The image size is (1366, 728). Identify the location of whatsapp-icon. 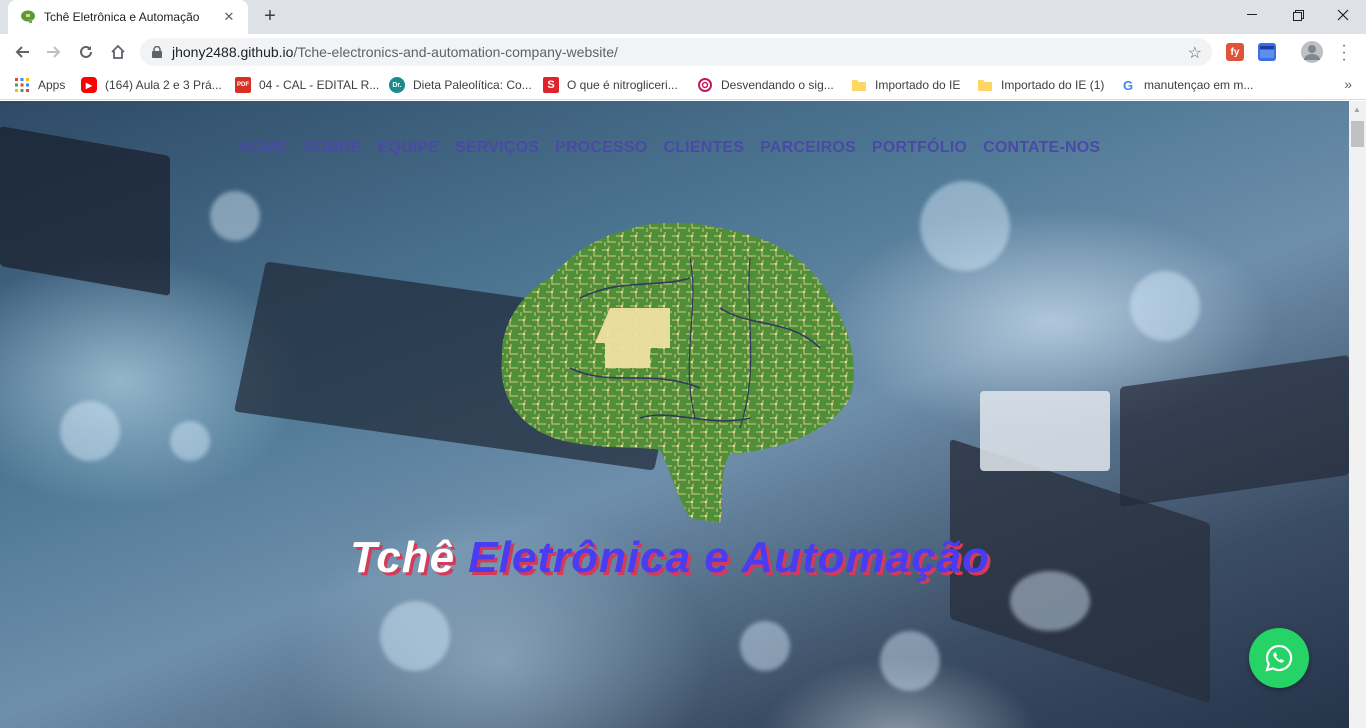
(1279, 658).